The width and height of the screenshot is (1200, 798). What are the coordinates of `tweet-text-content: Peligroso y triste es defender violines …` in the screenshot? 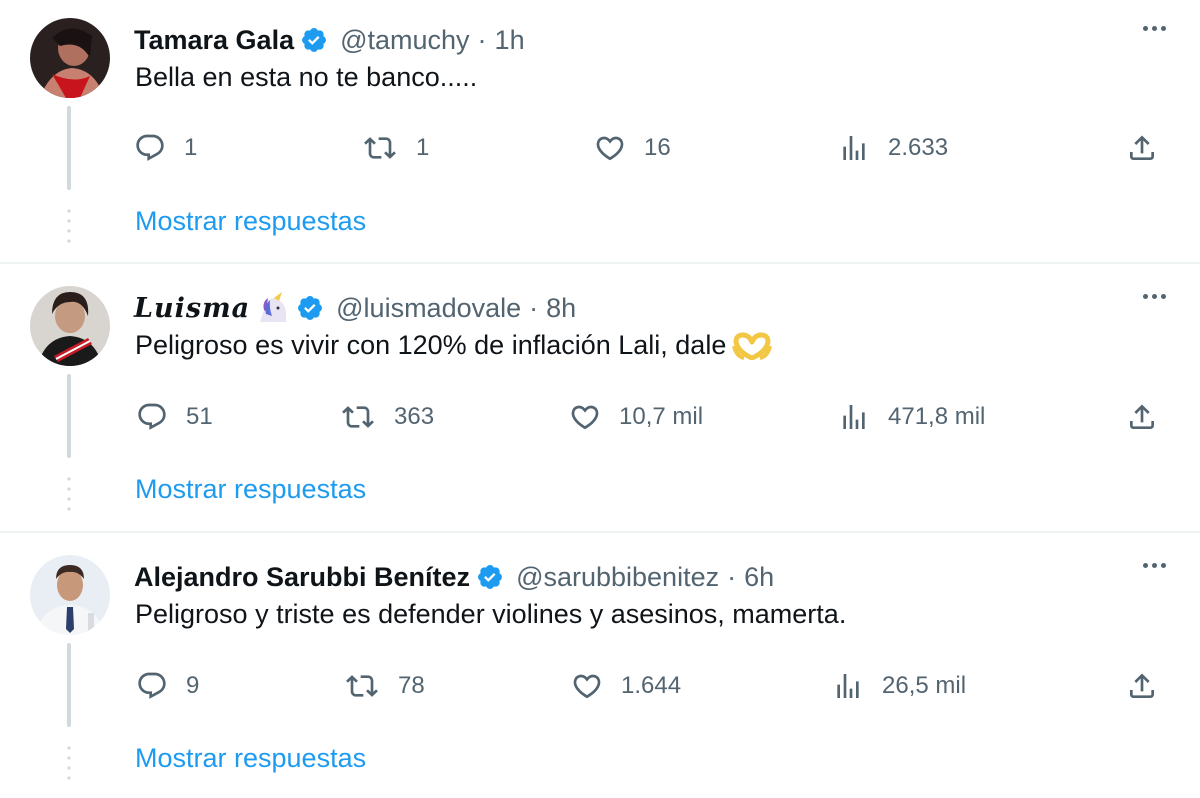 It's located at (491, 614).